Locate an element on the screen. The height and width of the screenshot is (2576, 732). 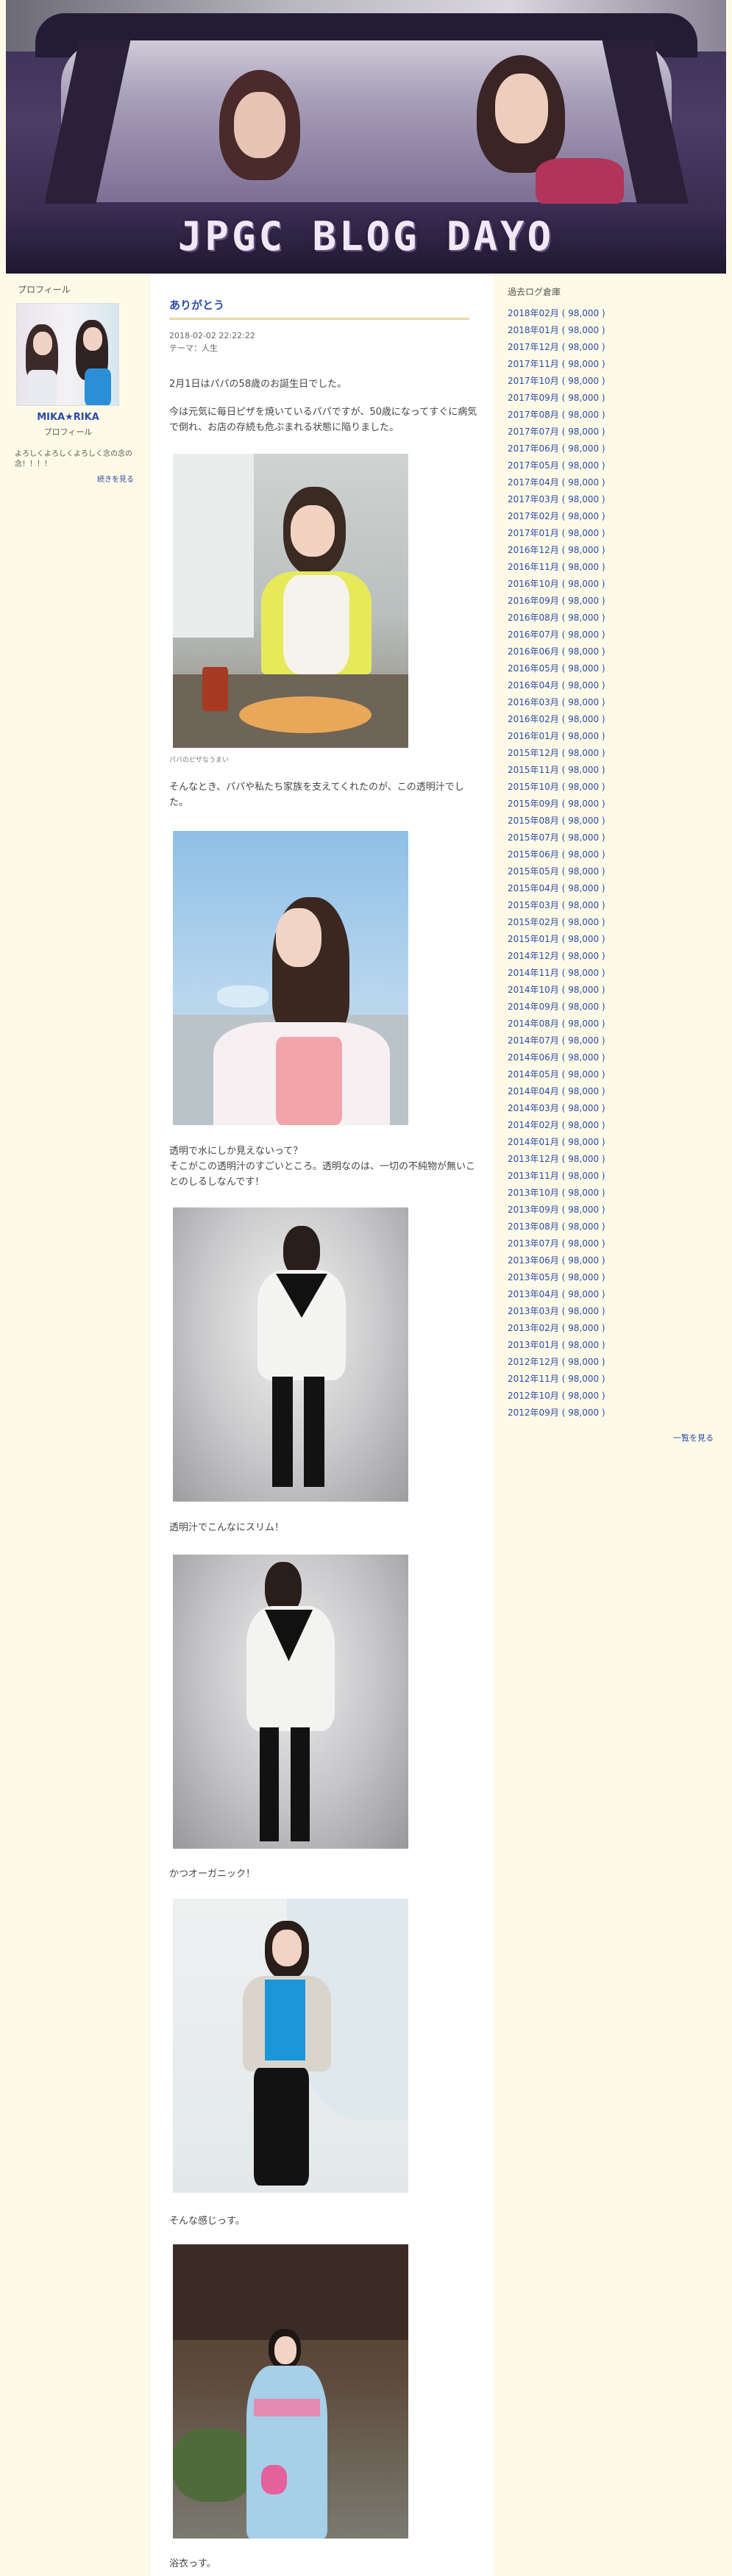
archive-link: 2016年03月 ( 98,000 ) is located at coordinates (556, 702).